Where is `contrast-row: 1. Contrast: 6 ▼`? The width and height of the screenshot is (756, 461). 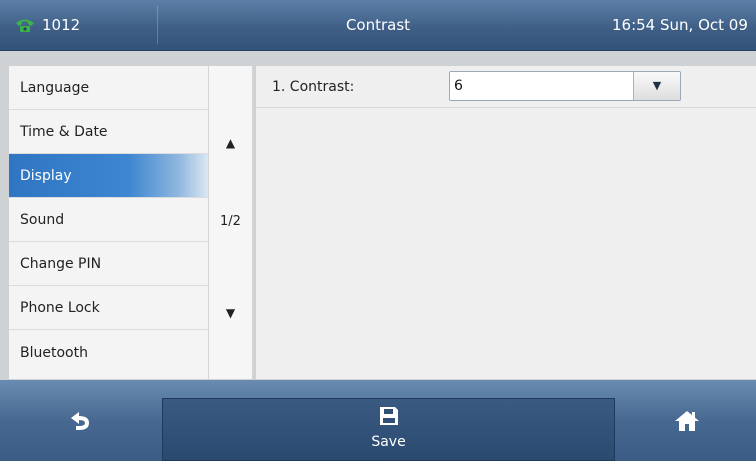
contrast-row: 1. Contrast: 6 ▼ is located at coordinates (506, 87).